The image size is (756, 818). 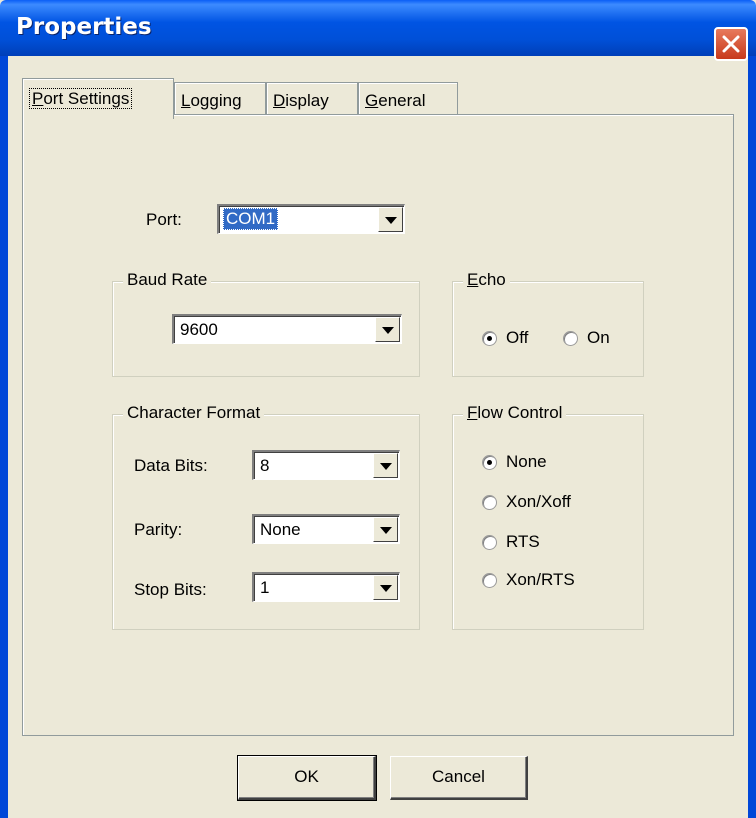 What do you see at coordinates (326, 587) in the screenshot?
I see `stop-bits-dropdown: 1` at bounding box center [326, 587].